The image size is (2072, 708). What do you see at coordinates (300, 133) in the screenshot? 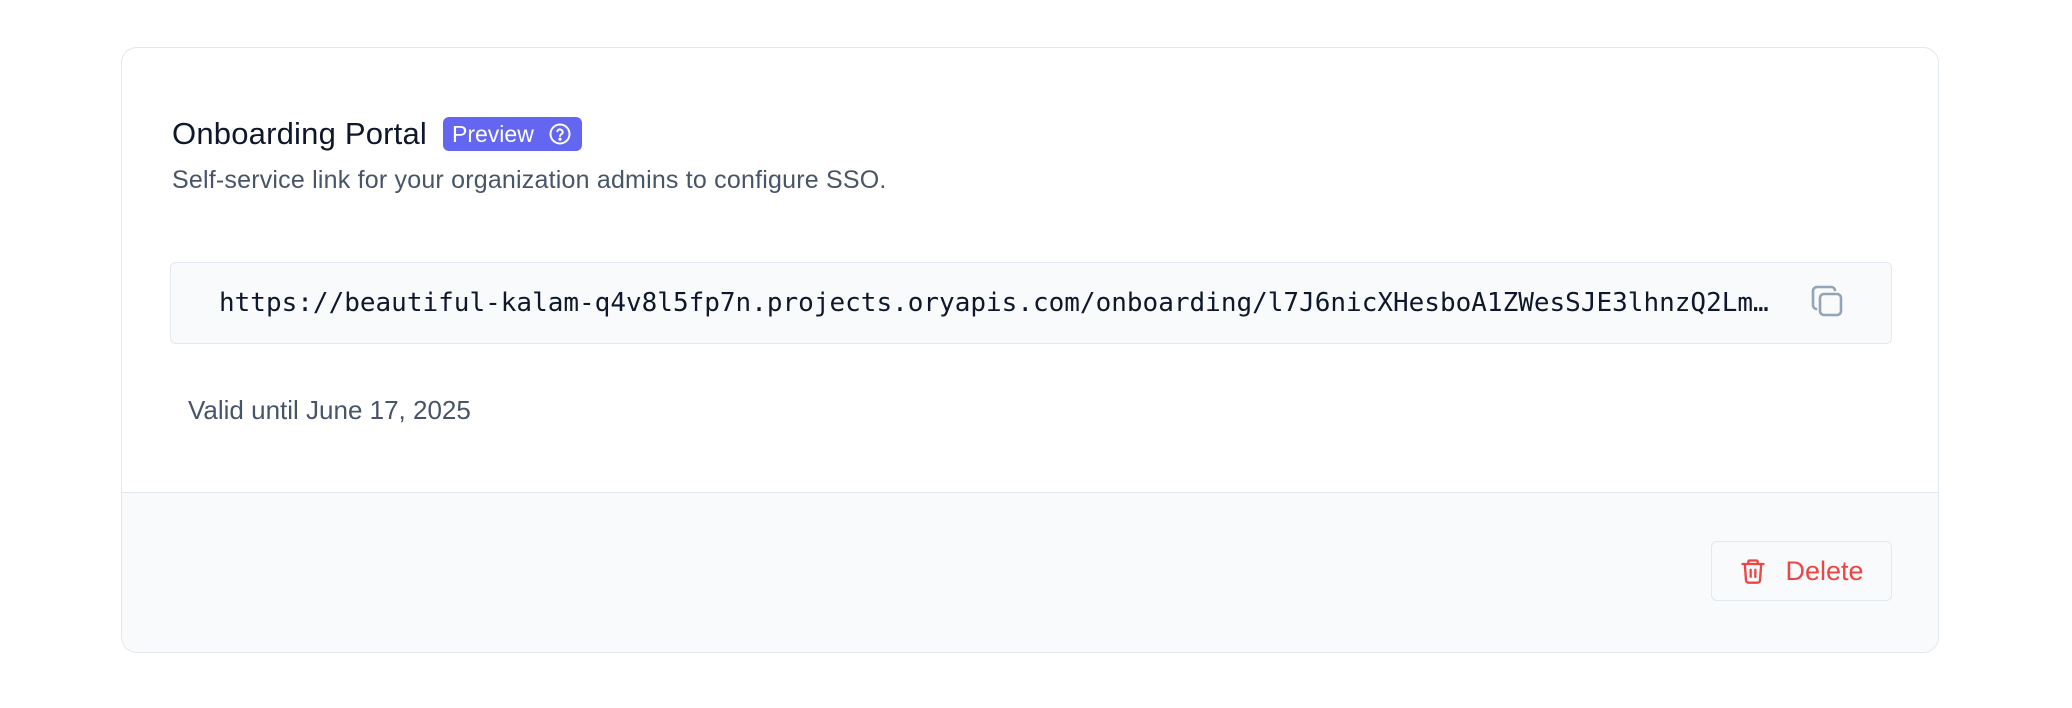
I see `card-title: Onboarding Portal` at bounding box center [300, 133].